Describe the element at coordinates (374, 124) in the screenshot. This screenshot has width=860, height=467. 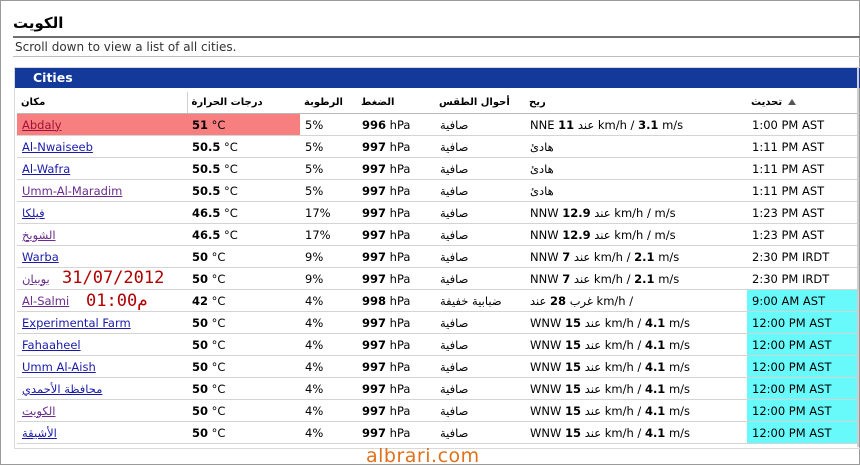
I see `pressure-value: 996` at that location.